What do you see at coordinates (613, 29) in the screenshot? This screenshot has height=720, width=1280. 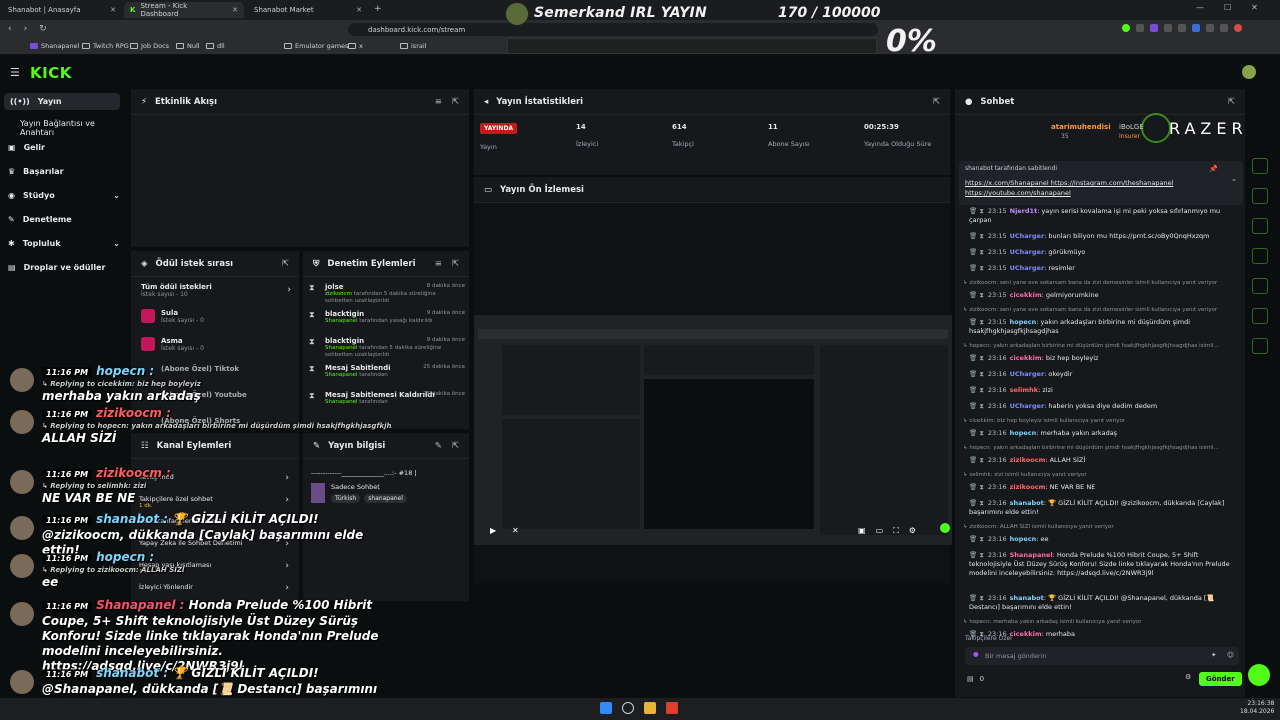 I see `url-field: dashboard.kick.com/stream` at bounding box center [613, 29].